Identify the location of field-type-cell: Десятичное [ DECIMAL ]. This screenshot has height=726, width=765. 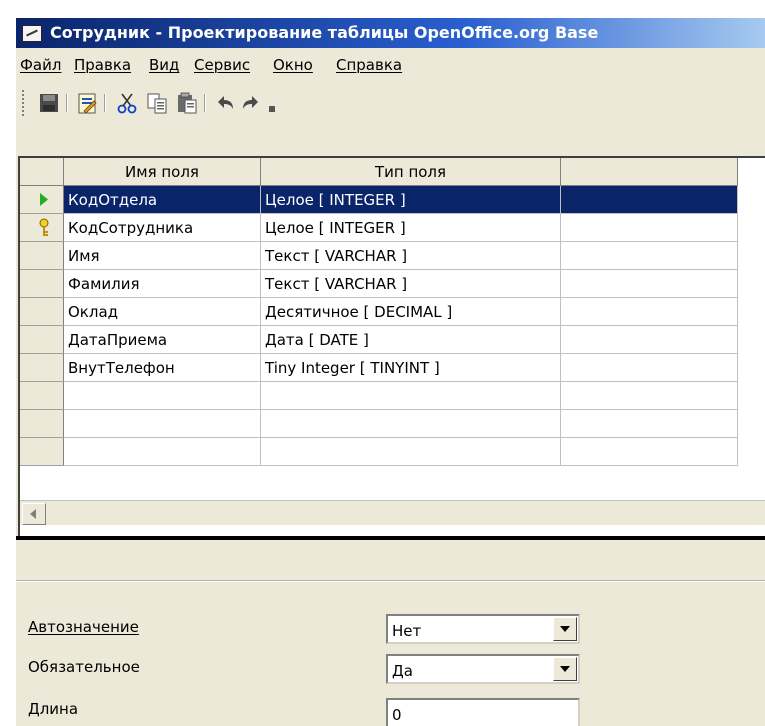
(410, 311).